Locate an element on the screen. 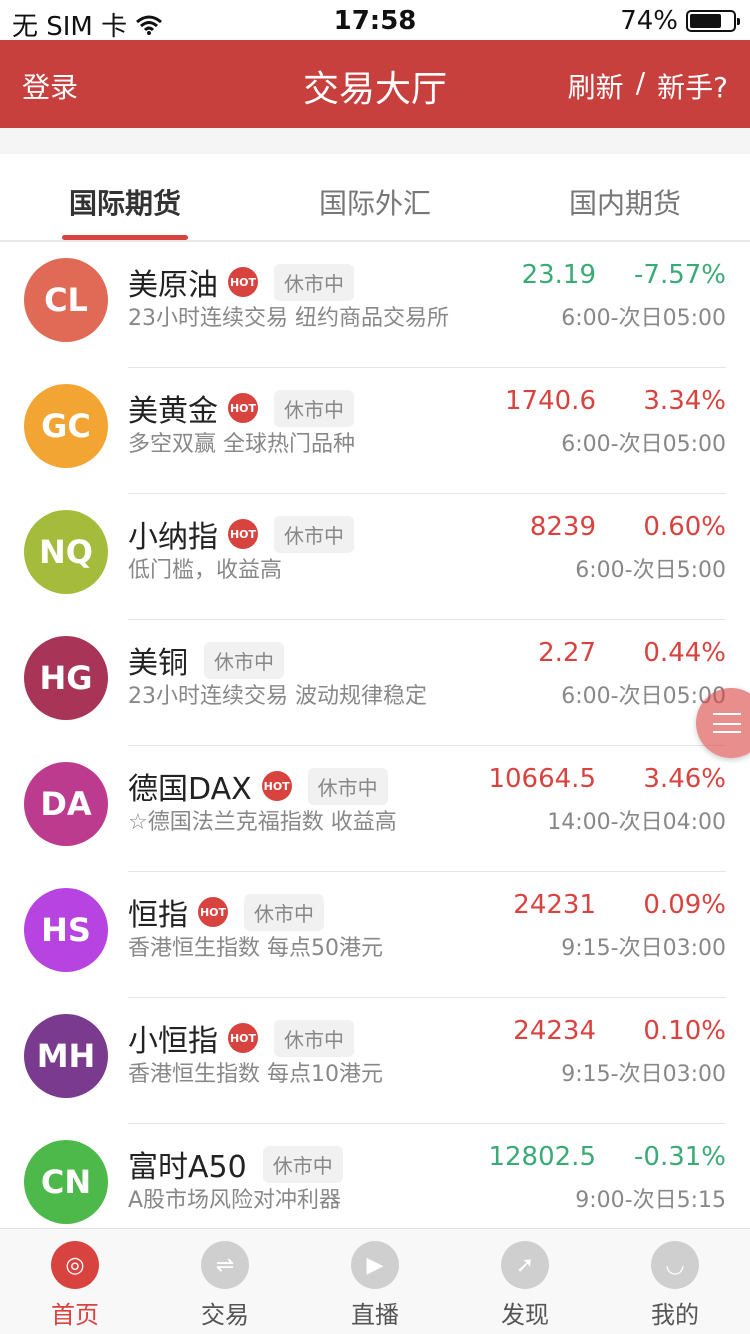 The height and width of the screenshot is (1334, 750). tabbar-label: 首页 is located at coordinates (75, 1315).